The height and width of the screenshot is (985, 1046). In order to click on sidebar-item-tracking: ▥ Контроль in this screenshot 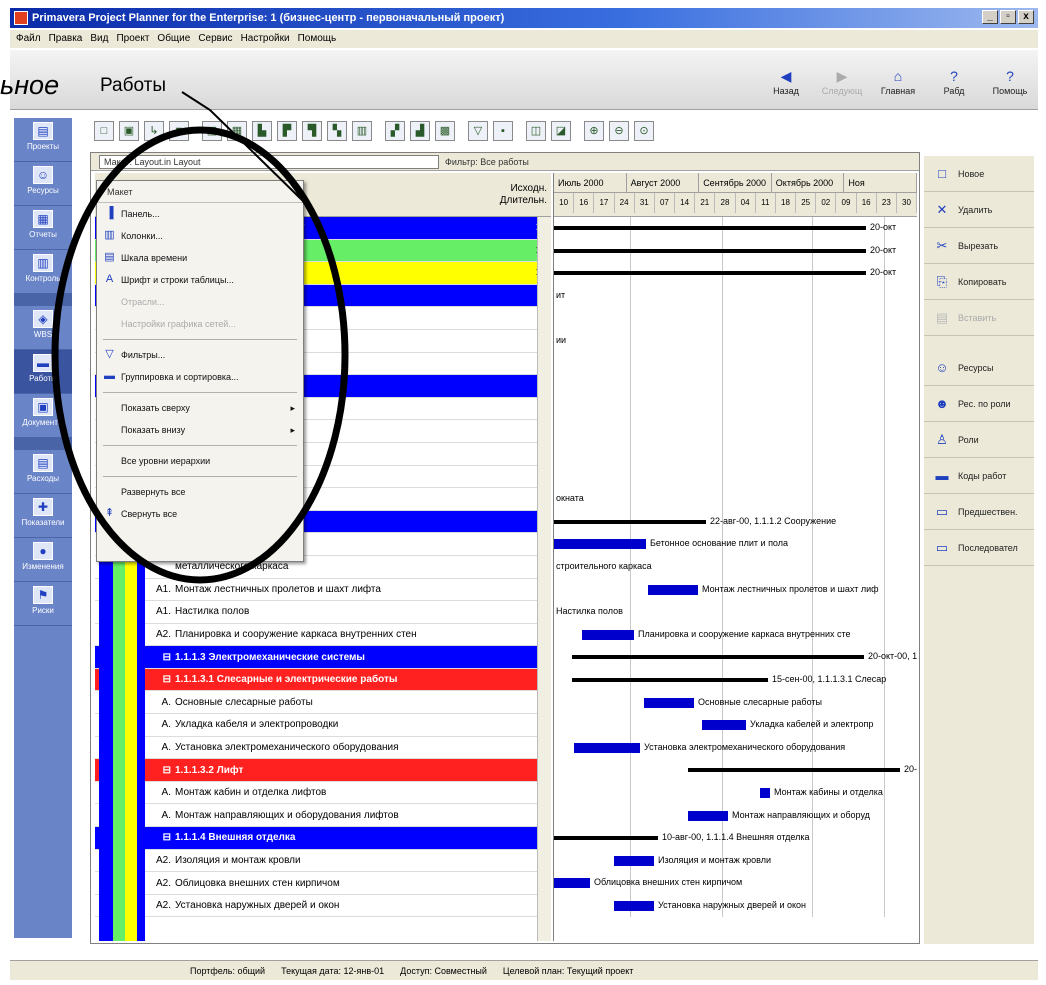, I will do `click(43, 272)`.